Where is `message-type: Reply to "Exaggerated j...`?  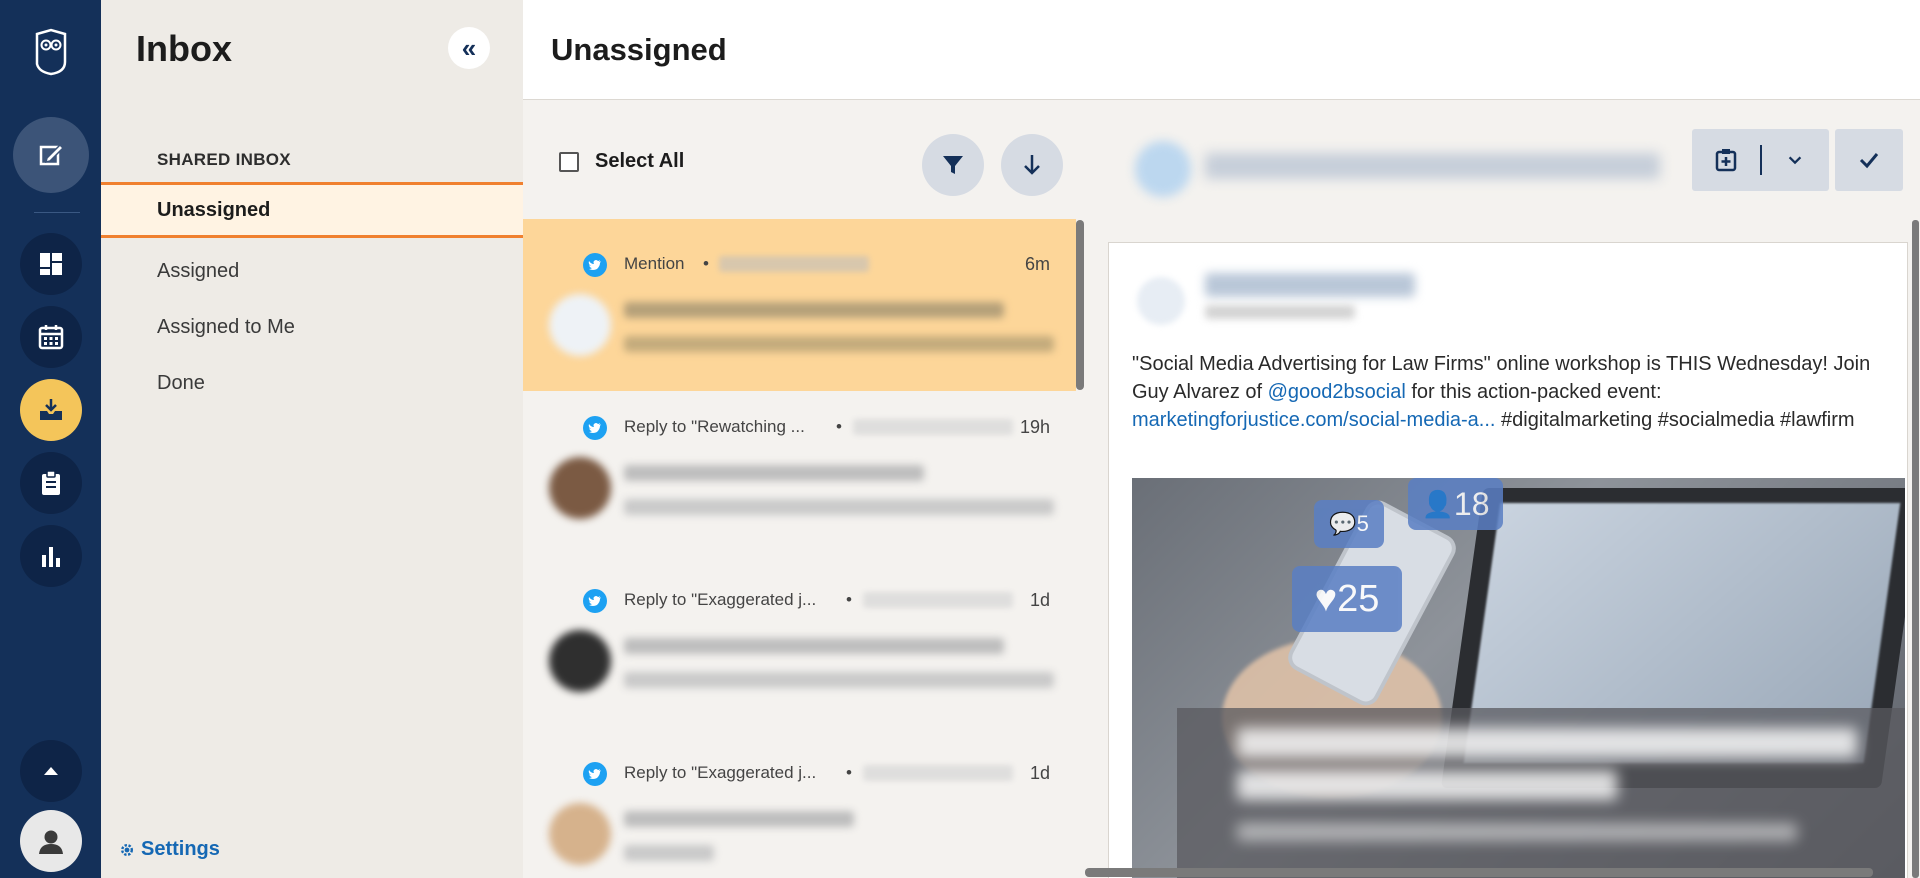
message-type: Reply to "Exaggerated j... is located at coordinates (720, 599).